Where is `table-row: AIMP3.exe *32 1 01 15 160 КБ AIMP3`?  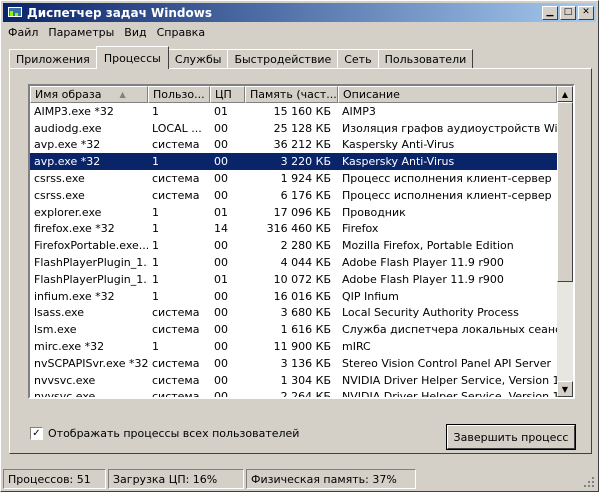
table-row: AIMP3.exe *32 1 01 15 160 КБ AIMP3 is located at coordinates (293, 111).